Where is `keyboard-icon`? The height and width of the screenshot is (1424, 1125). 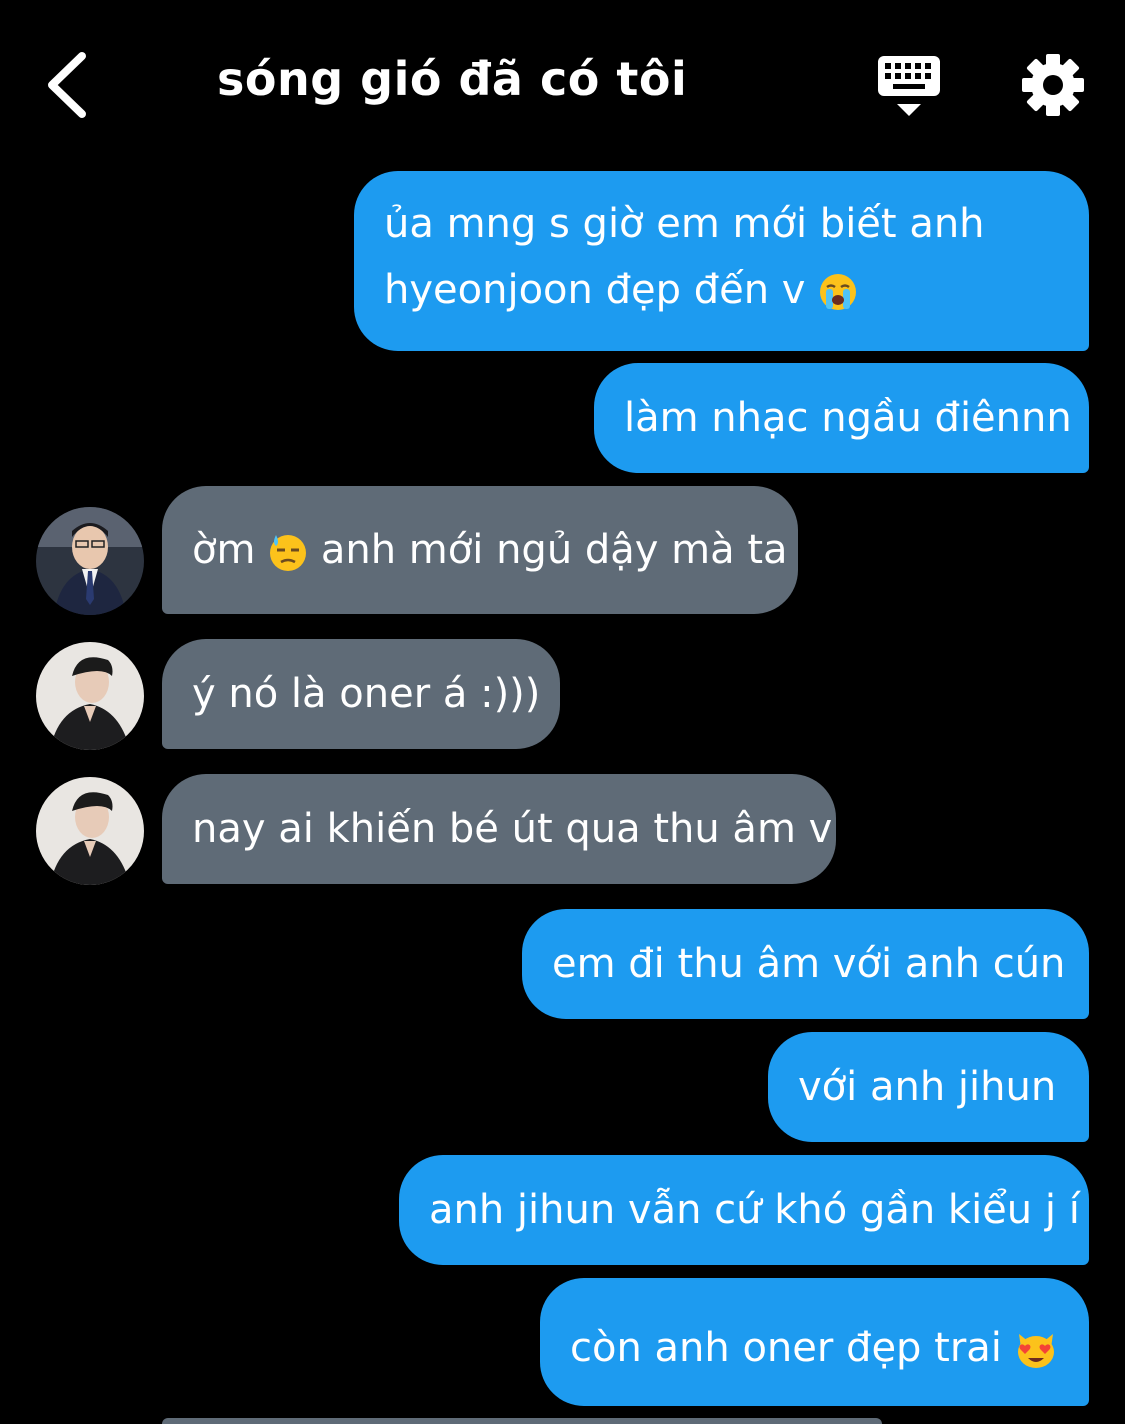
keyboard-icon is located at coordinates (909, 87).